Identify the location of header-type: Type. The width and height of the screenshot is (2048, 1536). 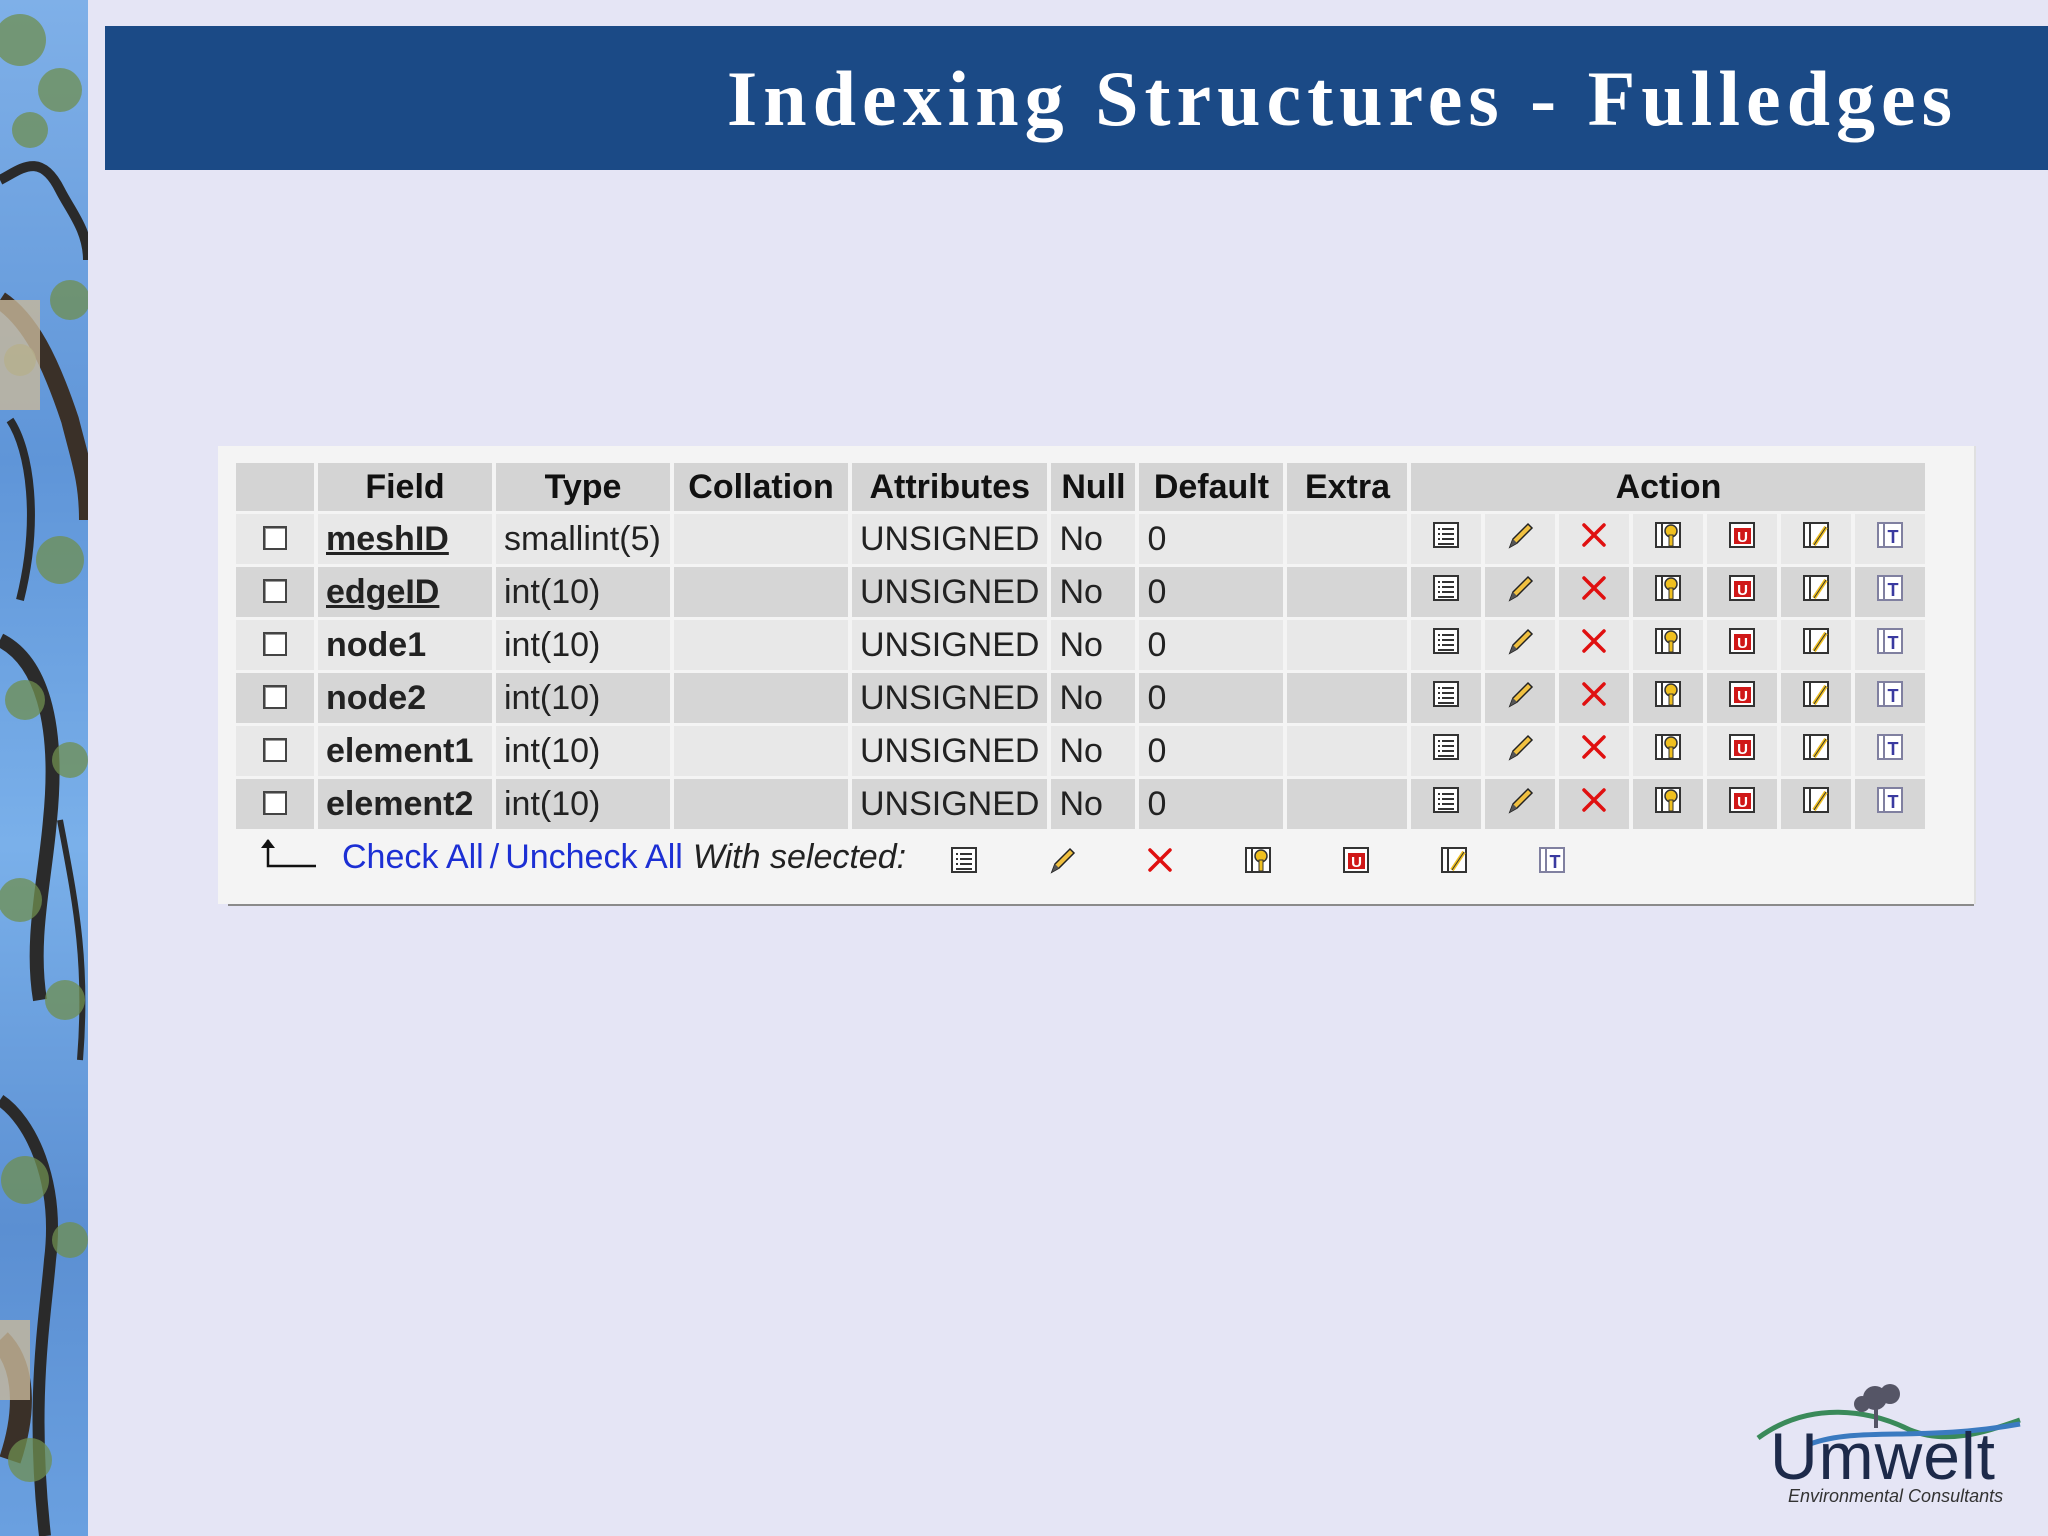
(583, 487).